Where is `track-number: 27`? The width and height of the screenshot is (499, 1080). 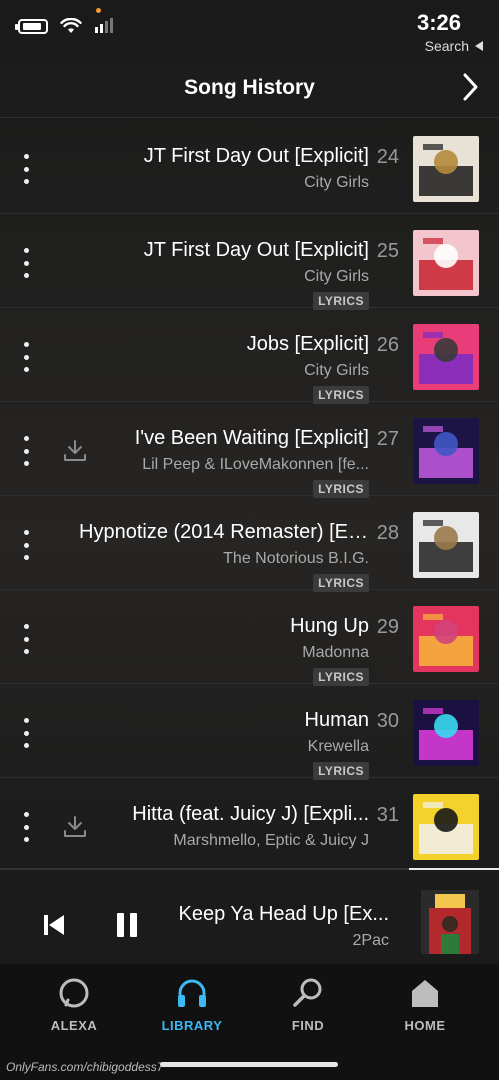
track-number: 27 is located at coordinates (387, 439).